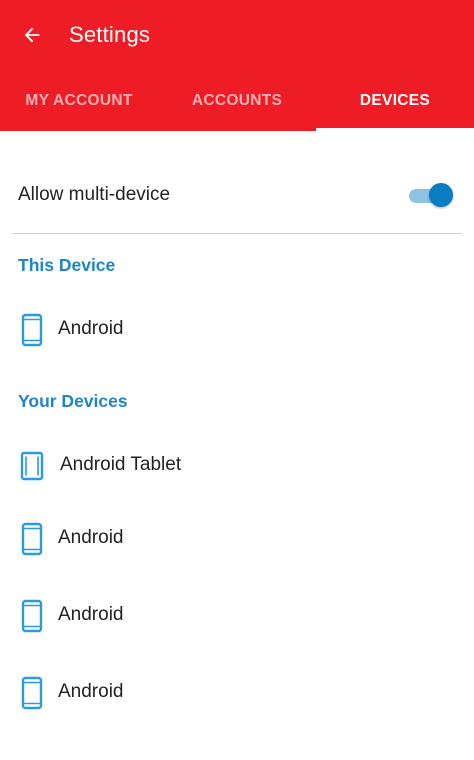 The height and width of the screenshot is (760, 474). I want to click on tab-label: MY ACCOUNT, so click(79, 100).